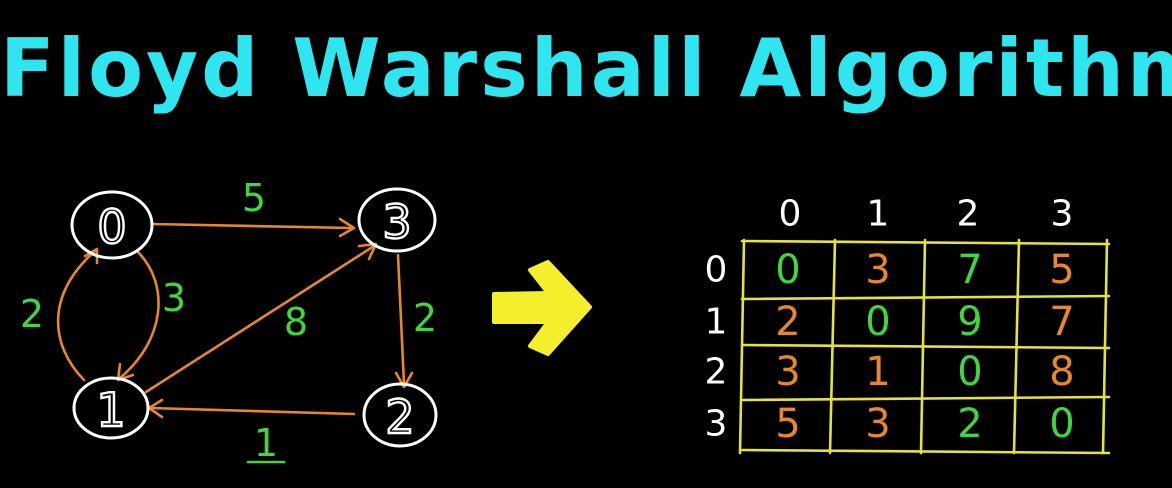  I want to click on graph-node-0: 0, so click(112, 225).